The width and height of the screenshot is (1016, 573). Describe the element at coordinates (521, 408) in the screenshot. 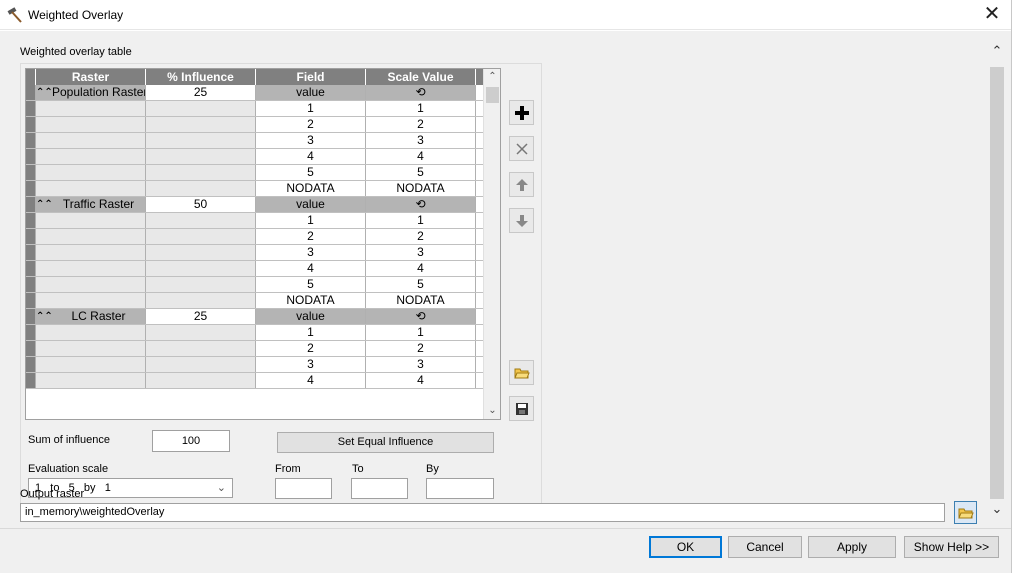

I see `save-table-button` at that location.